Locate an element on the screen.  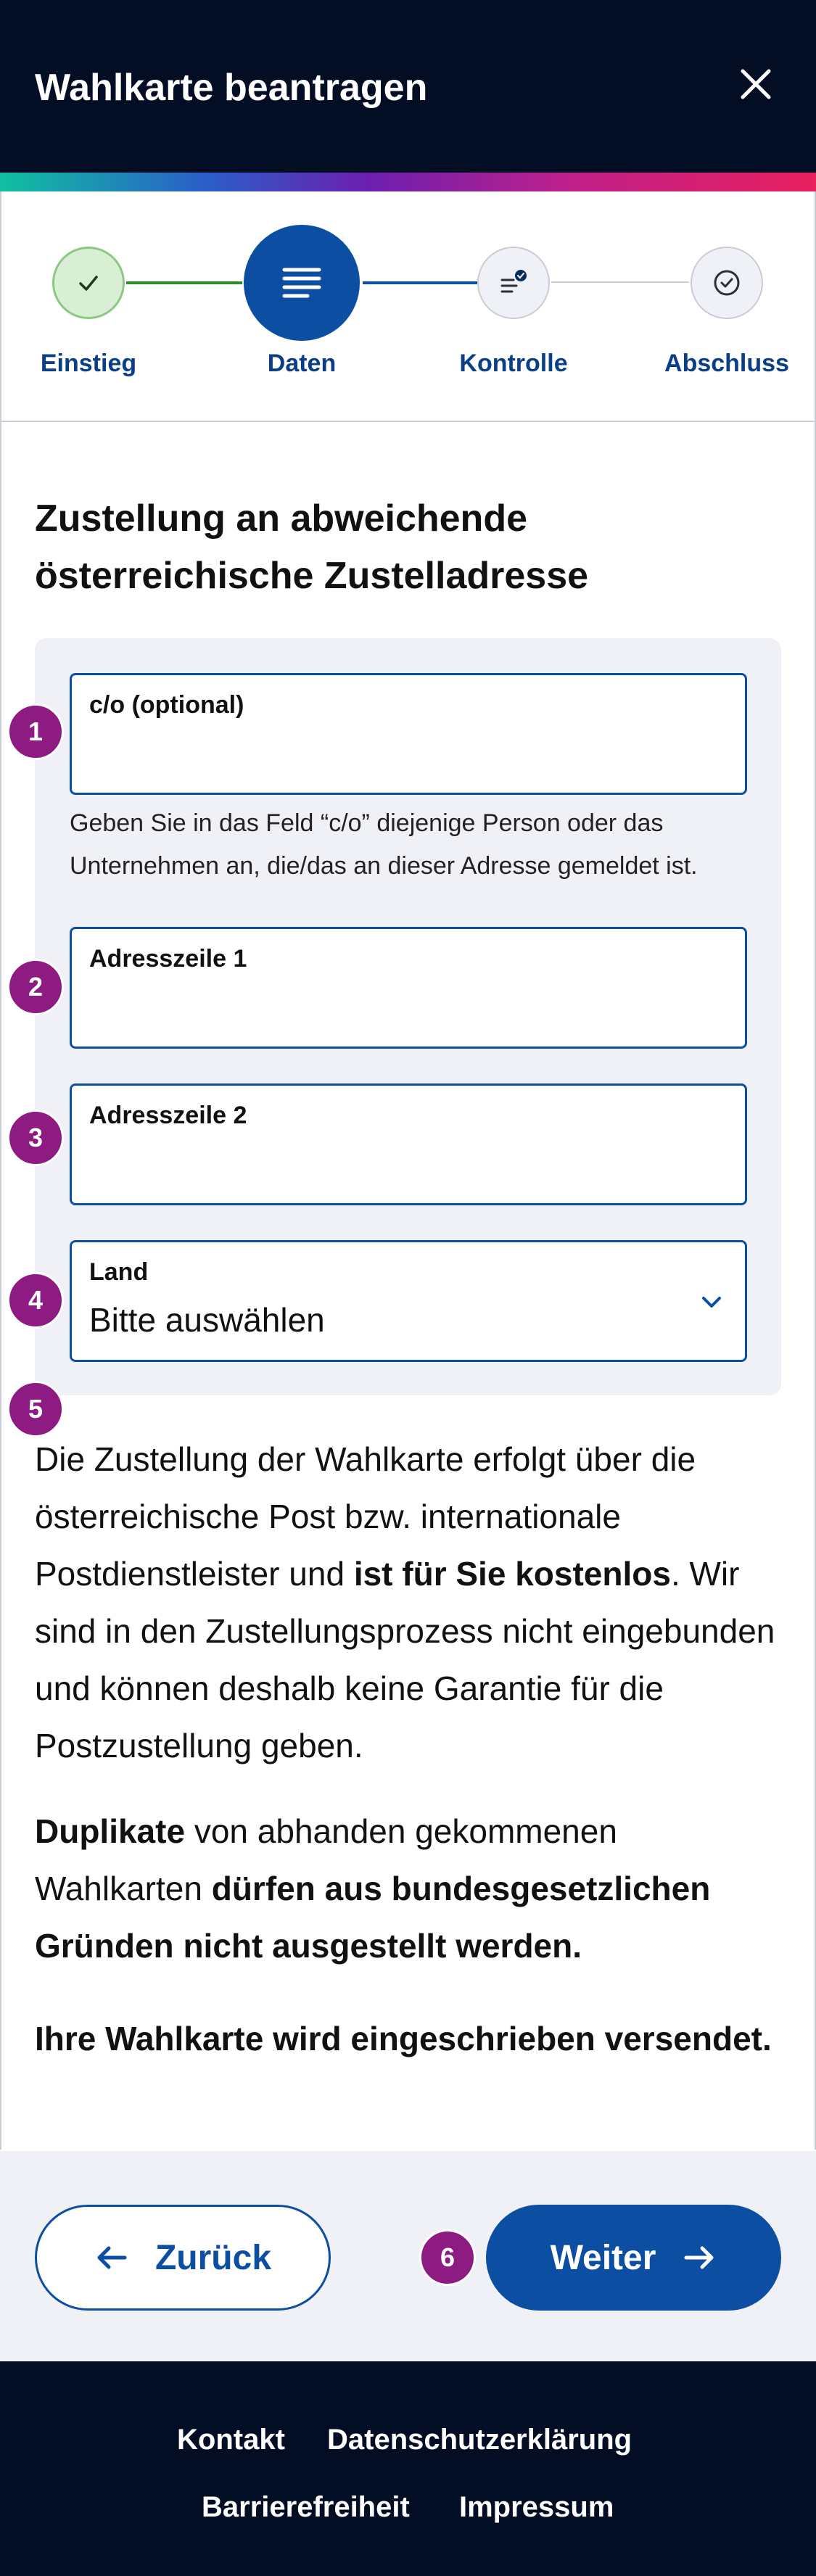
country-select-label: Land is located at coordinates (119, 1272).